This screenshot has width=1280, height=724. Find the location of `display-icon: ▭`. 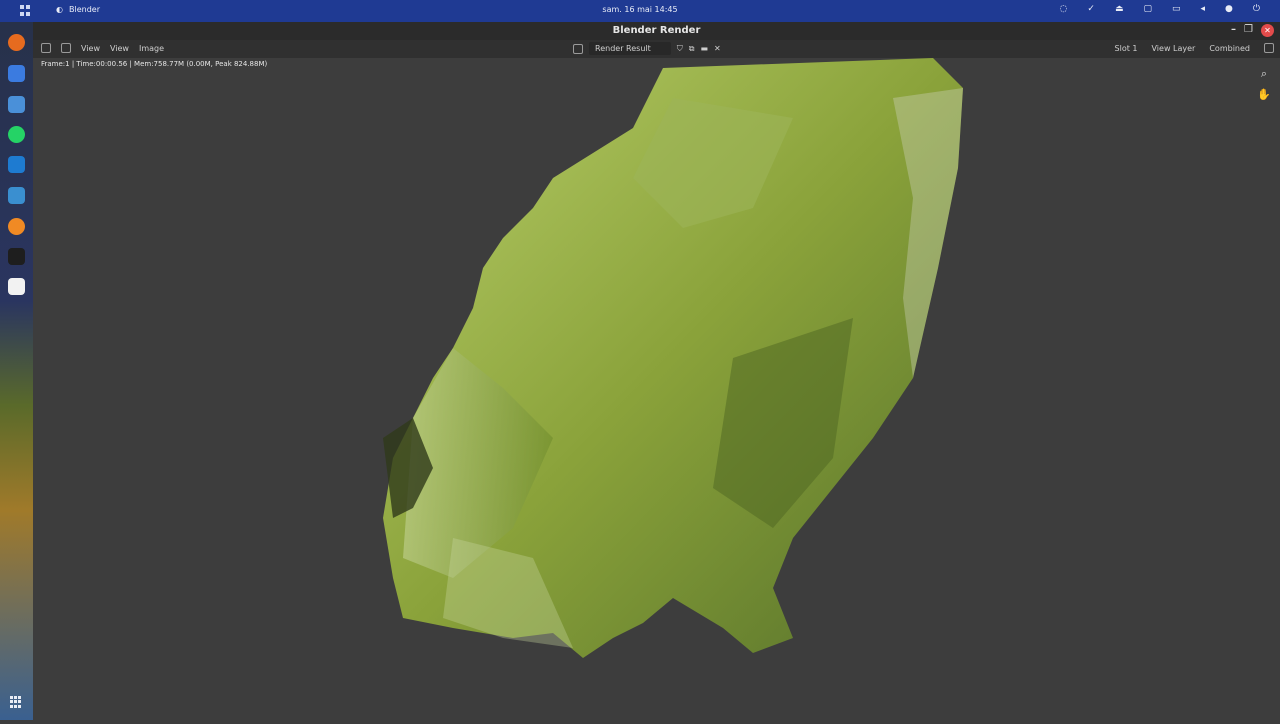

display-icon: ▭ is located at coordinates (1176, 9).